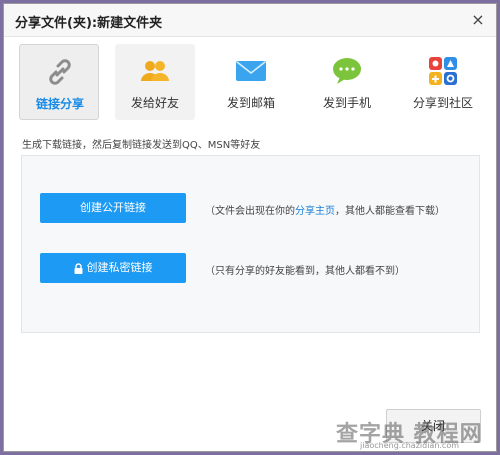 The height and width of the screenshot is (455, 500). Describe the element at coordinates (442, 103) in the screenshot. I see `tab-label: 分享到社区` at that location.